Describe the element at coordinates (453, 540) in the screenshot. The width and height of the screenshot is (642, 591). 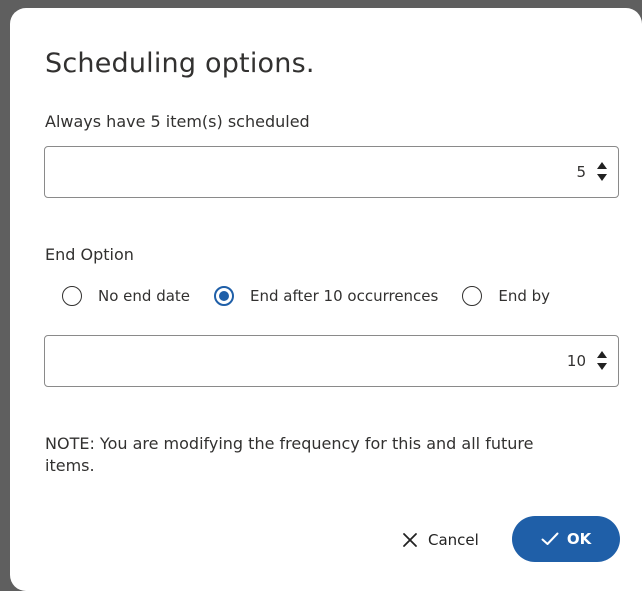
I see `cancel-label: Cancel` at that location.